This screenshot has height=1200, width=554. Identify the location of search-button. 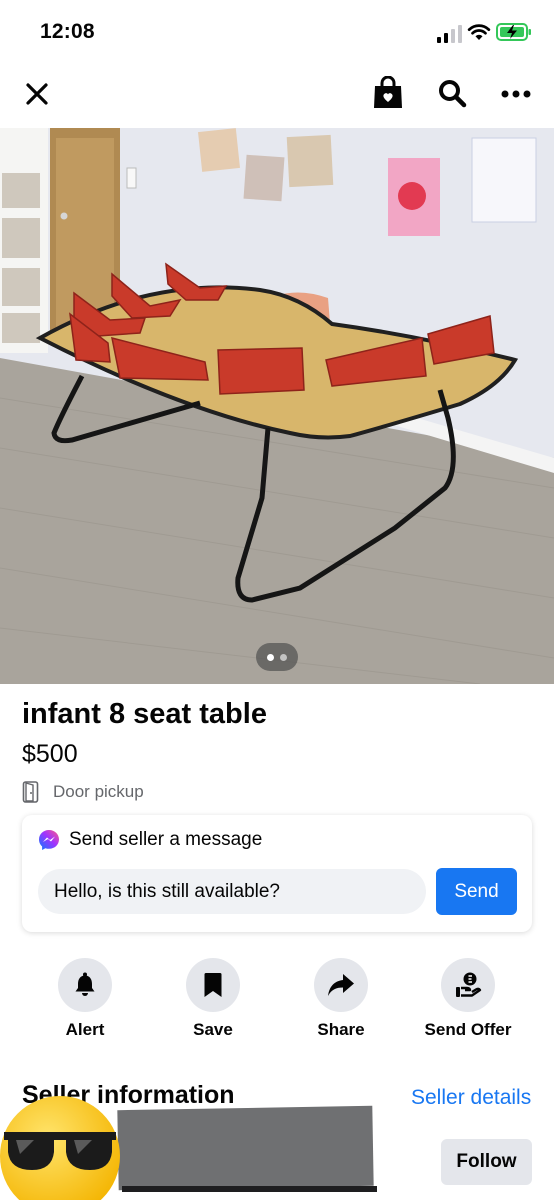
(452, 93).